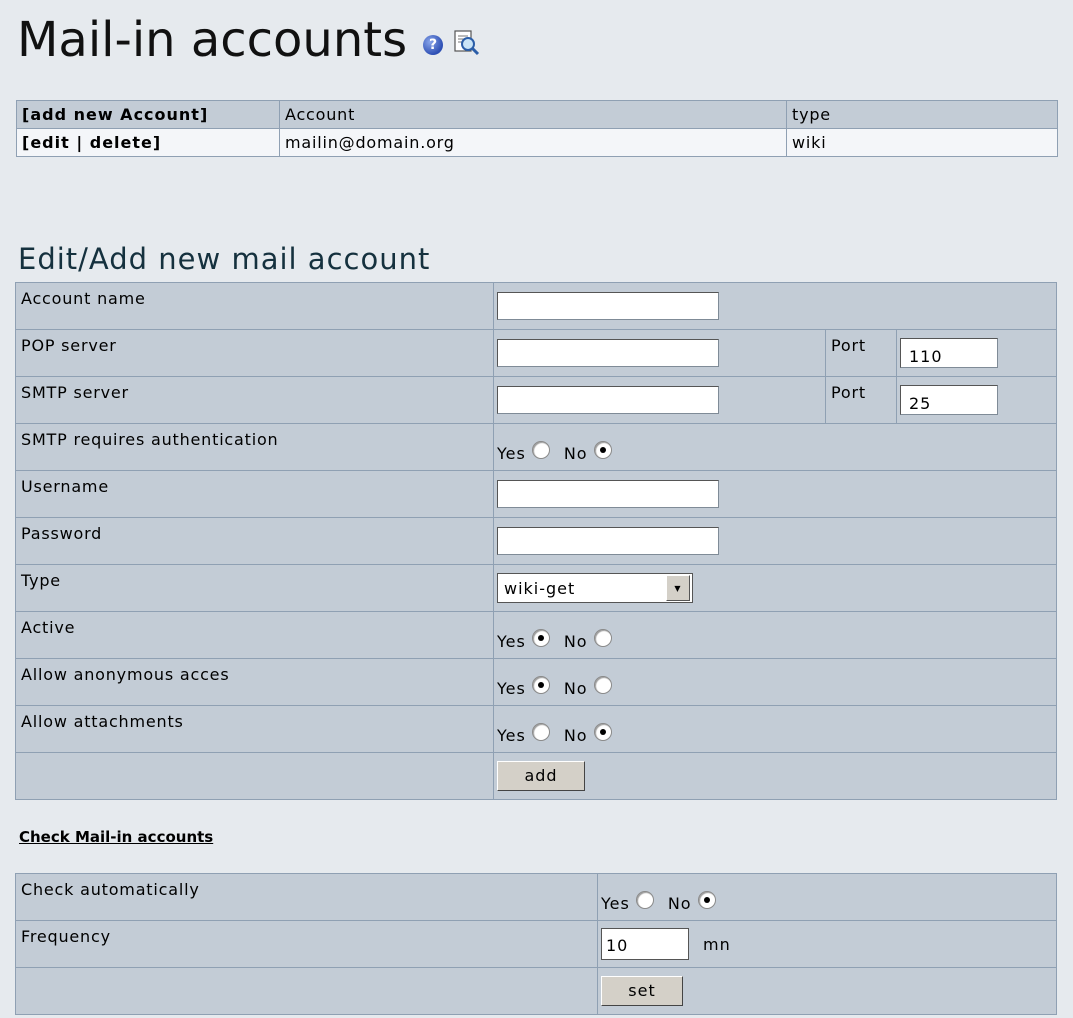 This screenshot has width=1073, height=1018. Describe the element at coordinates (212, 40) in the screenshot. I see `page-title: Mail-in accounts` at that location.